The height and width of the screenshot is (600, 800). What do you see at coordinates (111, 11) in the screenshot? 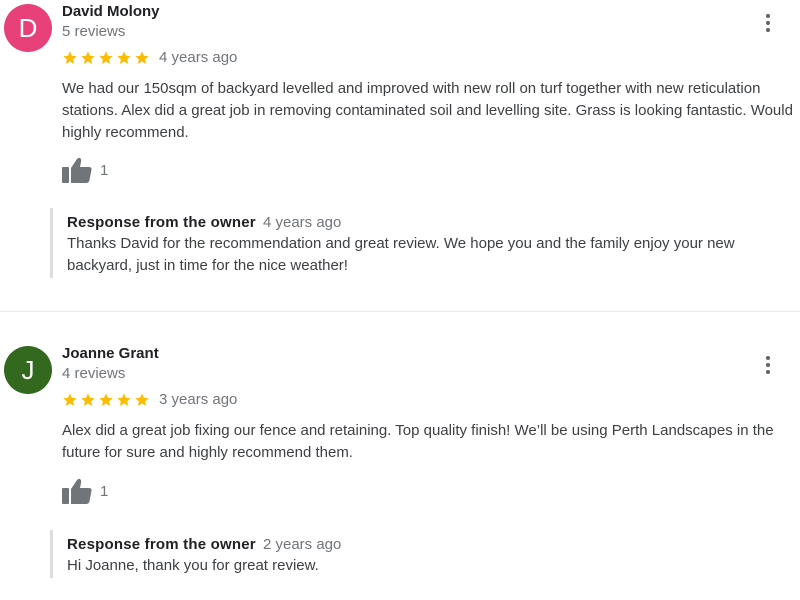
I see `reviewer-name: David Molony` at bounding box center [111, 11].